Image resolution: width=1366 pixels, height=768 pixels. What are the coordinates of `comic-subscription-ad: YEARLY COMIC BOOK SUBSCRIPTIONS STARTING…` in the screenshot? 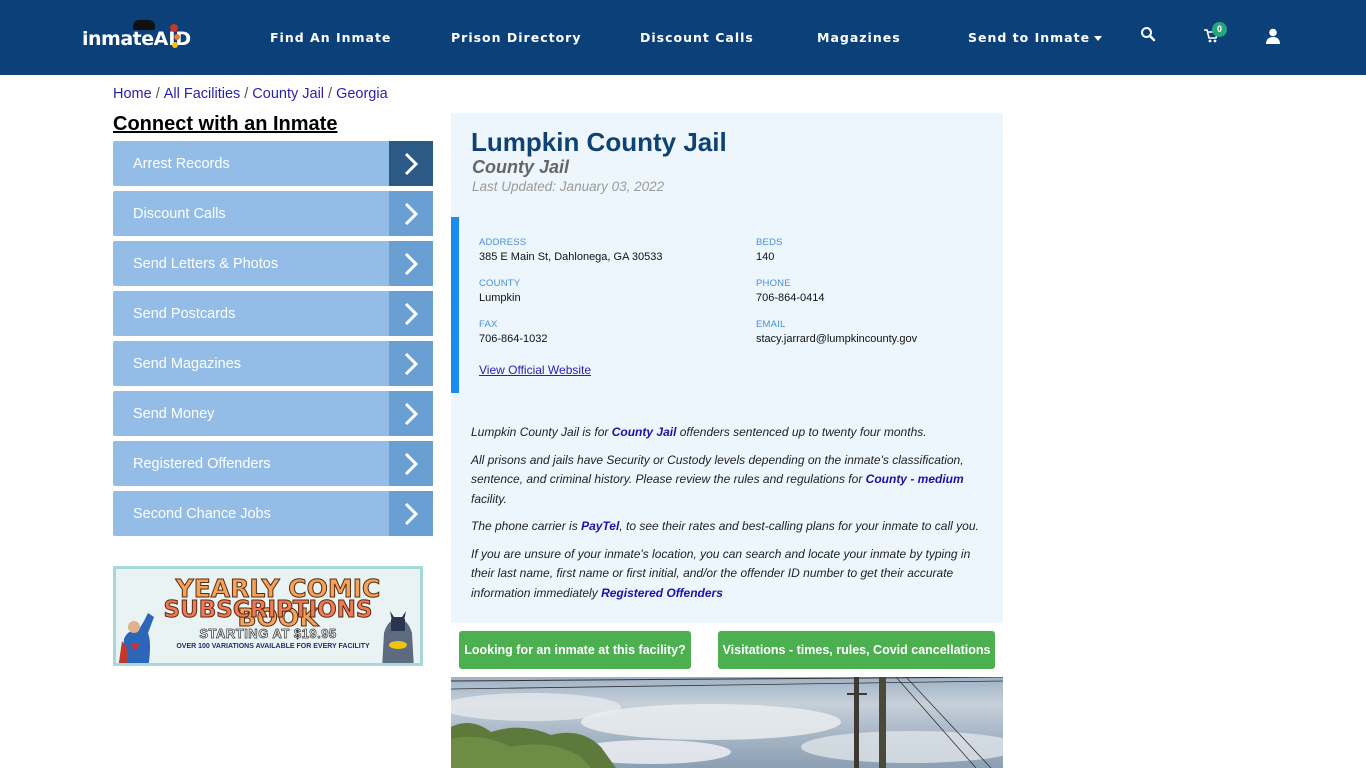 It's located at (268, 616).